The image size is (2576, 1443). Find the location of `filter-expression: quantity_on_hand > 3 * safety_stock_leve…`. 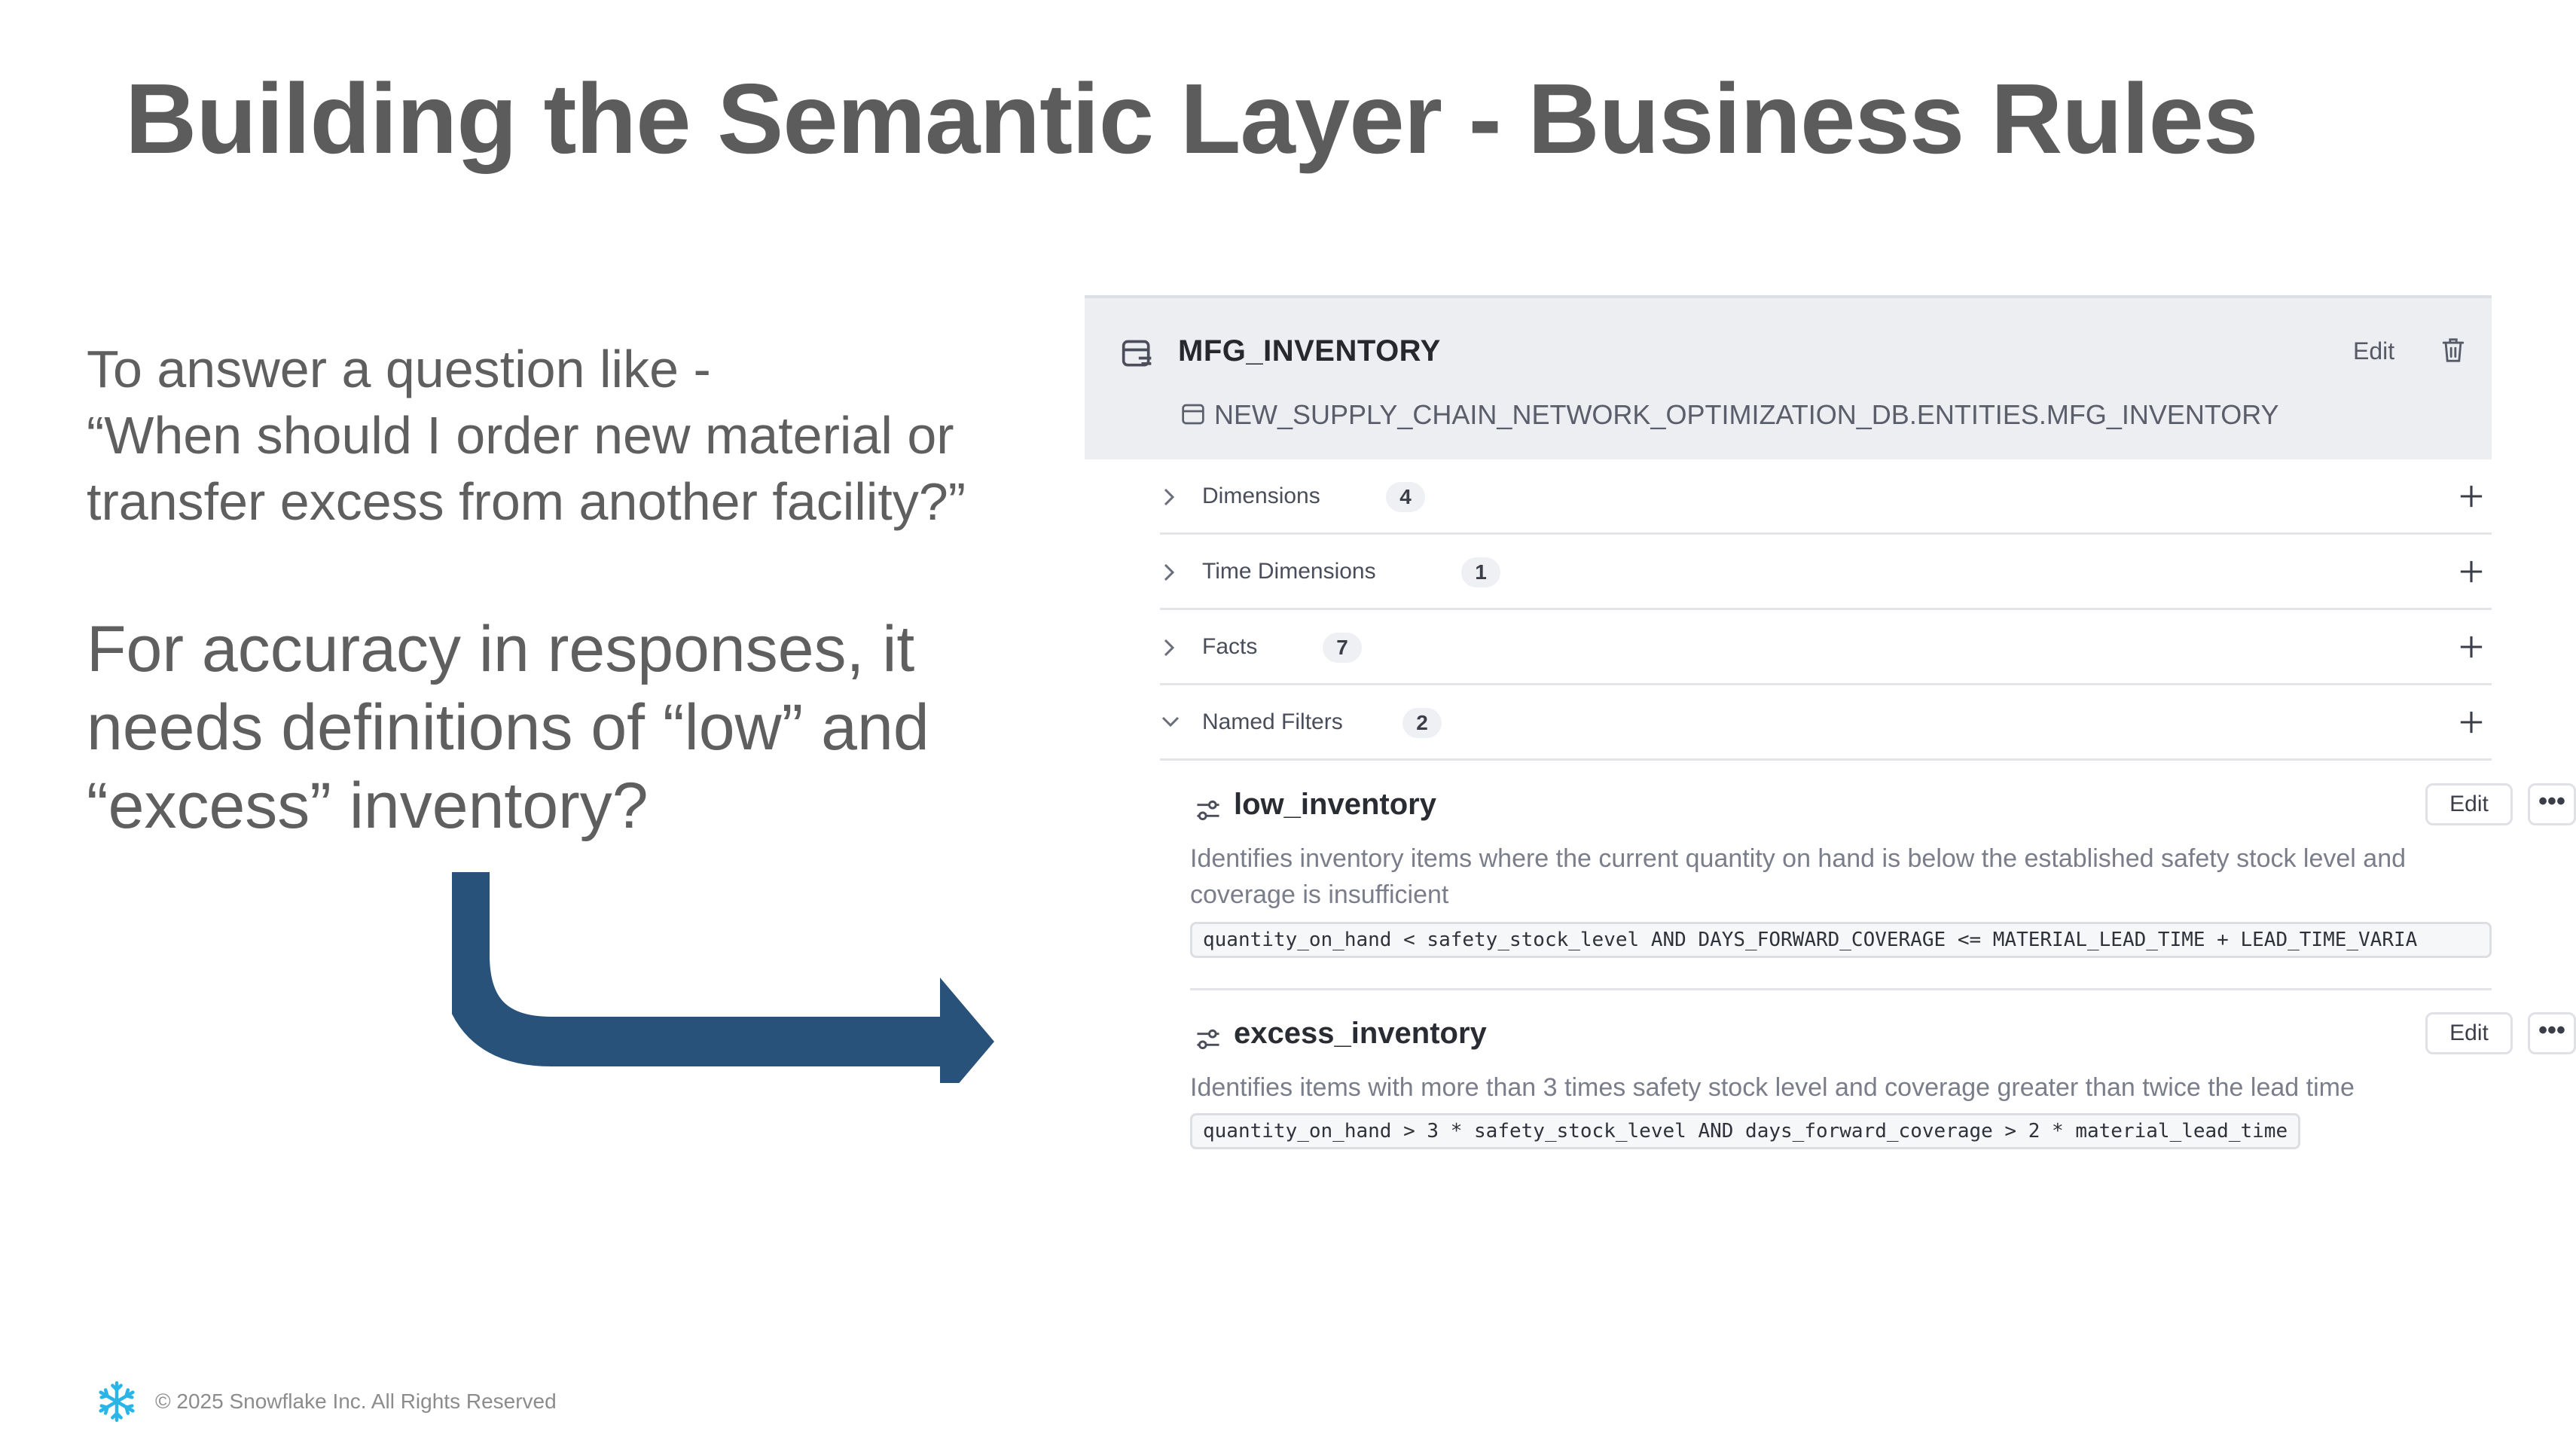

filter-expression: quantity_on_hand > 3 * safety_stock_leve… is located at coordinates (1746, 1131).